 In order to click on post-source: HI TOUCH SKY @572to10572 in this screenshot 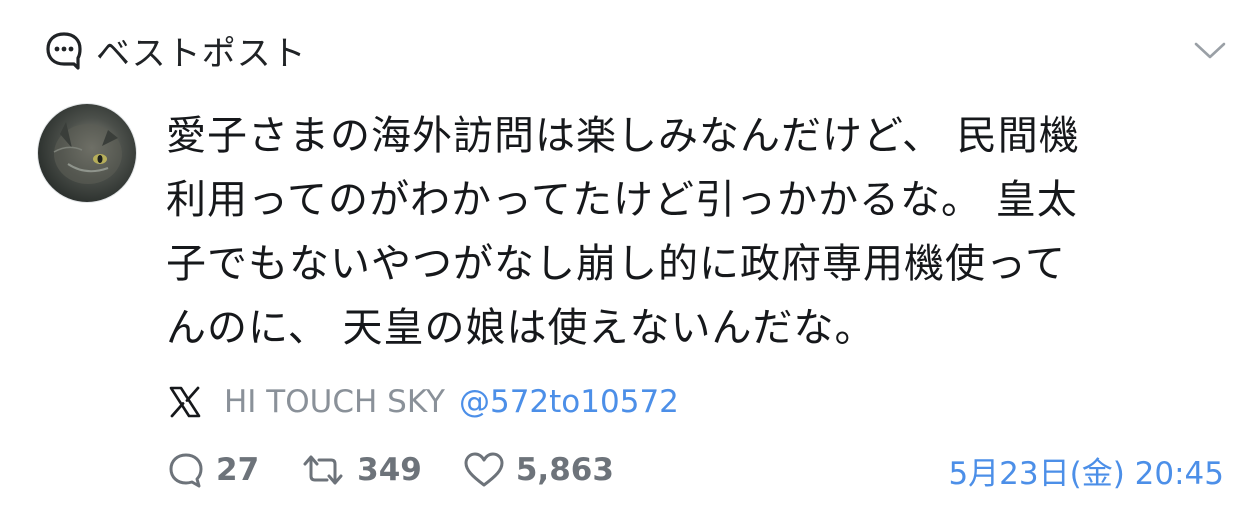, I will do `click(423, 402)`.